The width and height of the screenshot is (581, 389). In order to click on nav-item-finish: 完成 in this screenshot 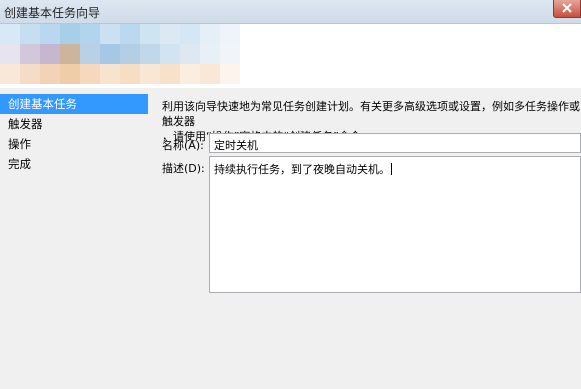, I will do `click(75, 164)`.